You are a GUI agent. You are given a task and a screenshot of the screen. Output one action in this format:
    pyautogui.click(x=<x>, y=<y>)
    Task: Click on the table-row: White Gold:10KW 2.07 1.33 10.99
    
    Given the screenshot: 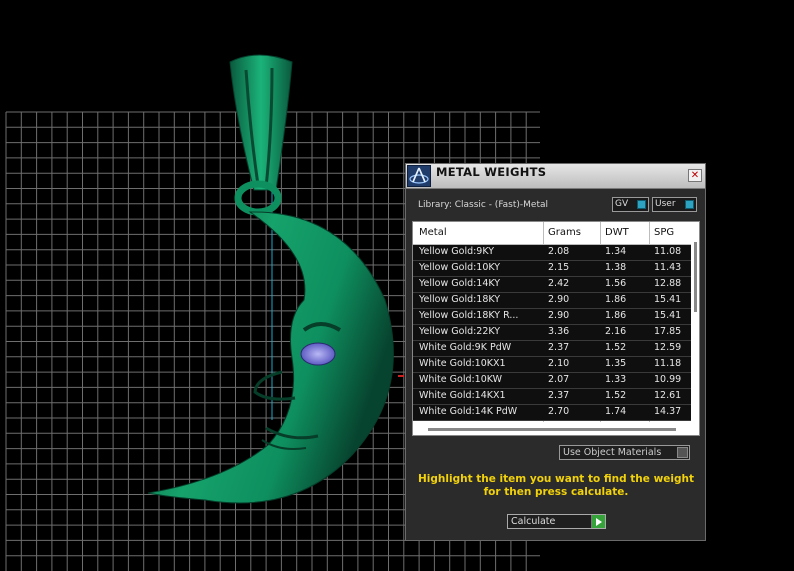 What is the action you would take?
    pyautogui.click(x=552, y=381)
    